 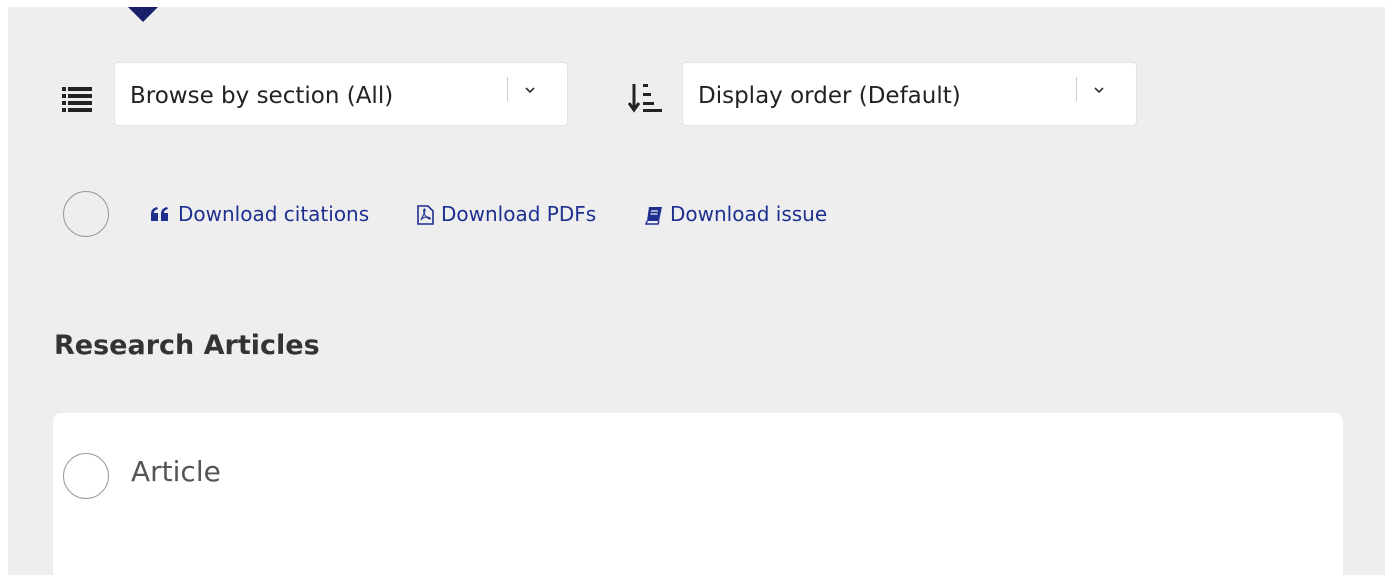 What do you see at coordinates (76, 97) in the screenshot?
I see `list-icon` at bounding box center [76, 97].